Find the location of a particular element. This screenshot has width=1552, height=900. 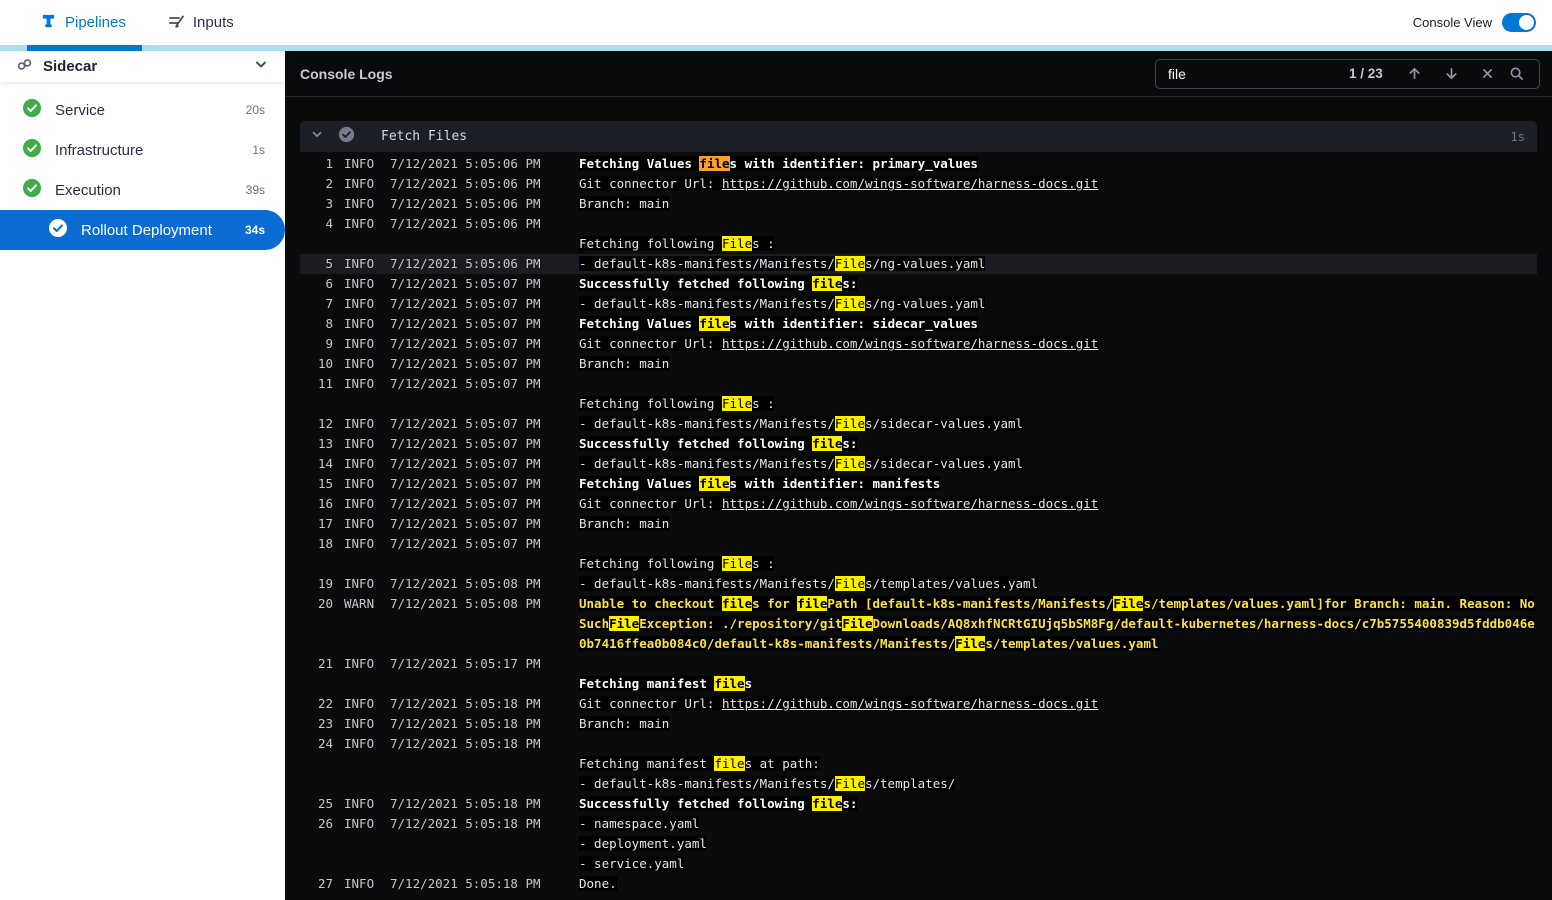

tab-inputs-label: Inputs is located at coordinates (213, 22).